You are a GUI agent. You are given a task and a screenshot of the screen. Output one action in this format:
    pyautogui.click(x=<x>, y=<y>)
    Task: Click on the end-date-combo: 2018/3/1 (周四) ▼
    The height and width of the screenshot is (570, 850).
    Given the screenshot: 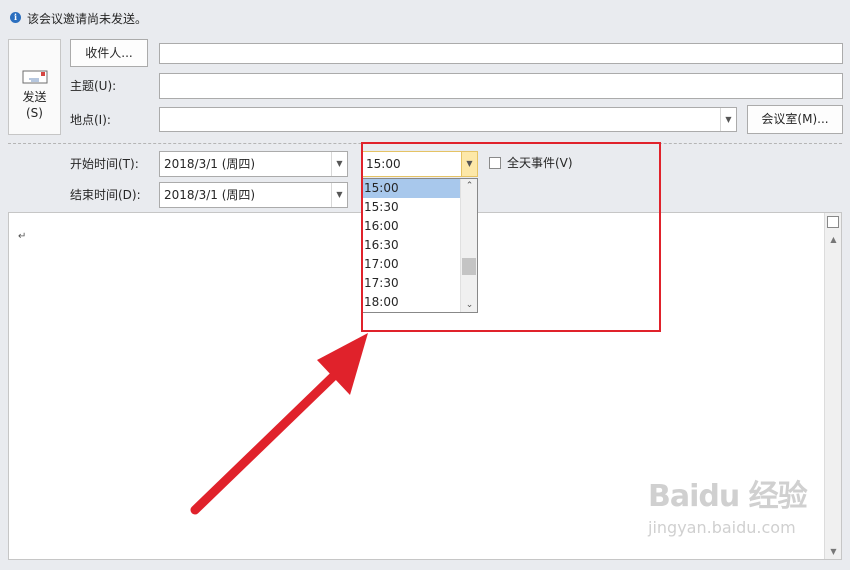 What is the action you would take?
    pyautogui.click(x=253, y=195)
    